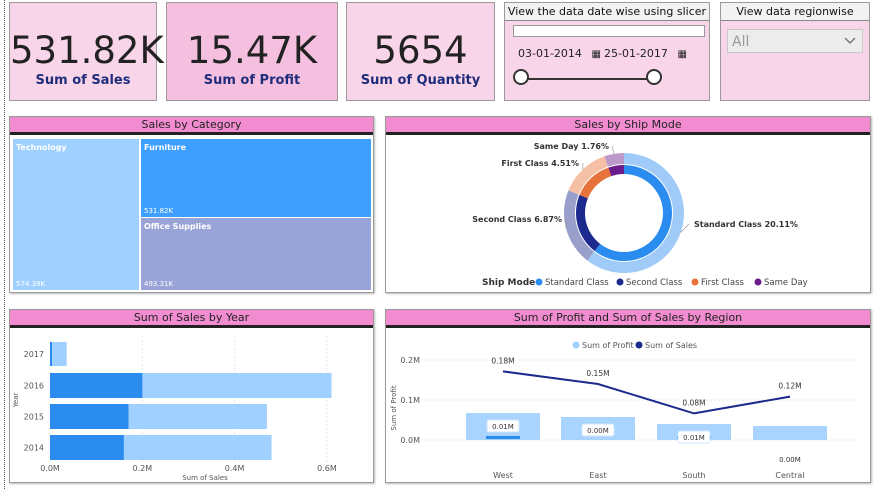 The height and width of the screenshot is (489, 877). What do you see at coordinates (597, 475) in the screenshot?
I see `x-tick-label: East` at bounding box center [597, 475].